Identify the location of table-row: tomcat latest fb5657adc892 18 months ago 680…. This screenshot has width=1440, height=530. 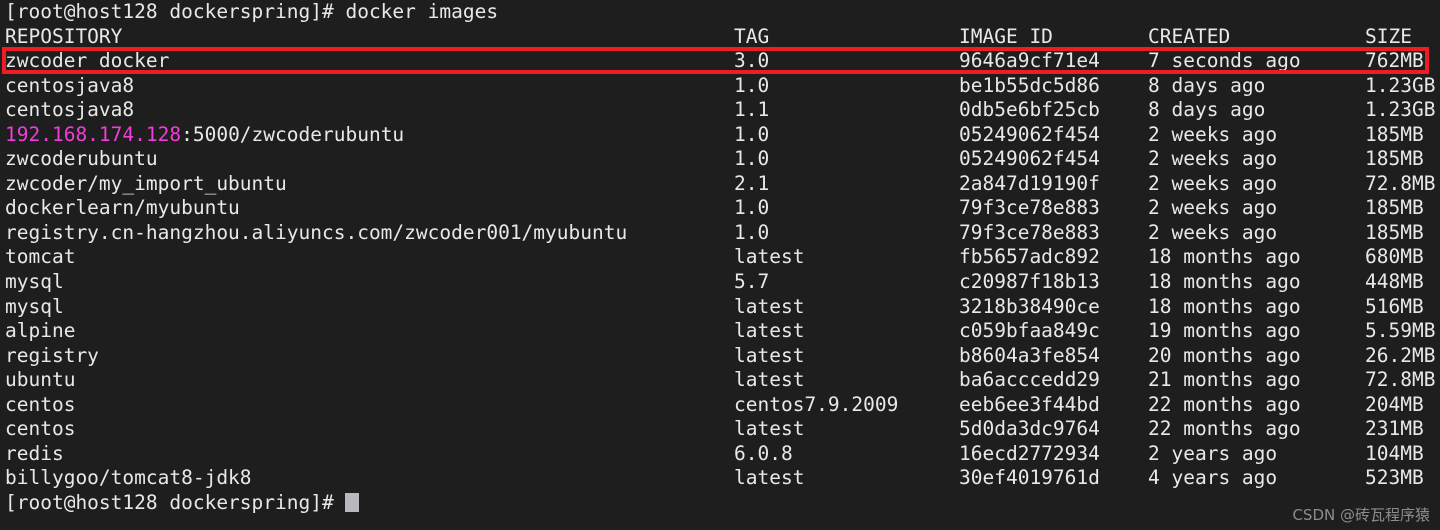
(722, 257).